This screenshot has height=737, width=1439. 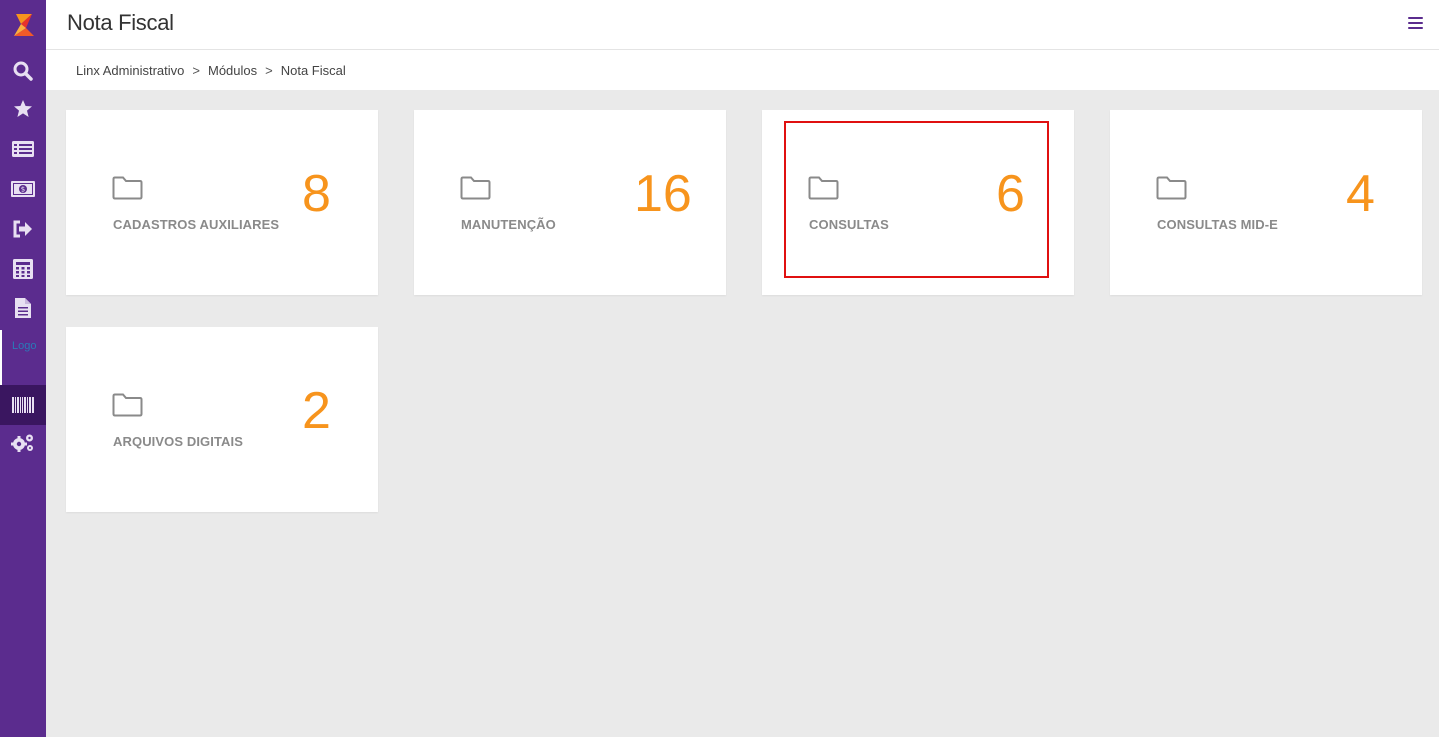 I want to click on breadcrumb-bar: Linx Administrativo > Módulos > Nota Fiscal, so click(x=742, y=70).